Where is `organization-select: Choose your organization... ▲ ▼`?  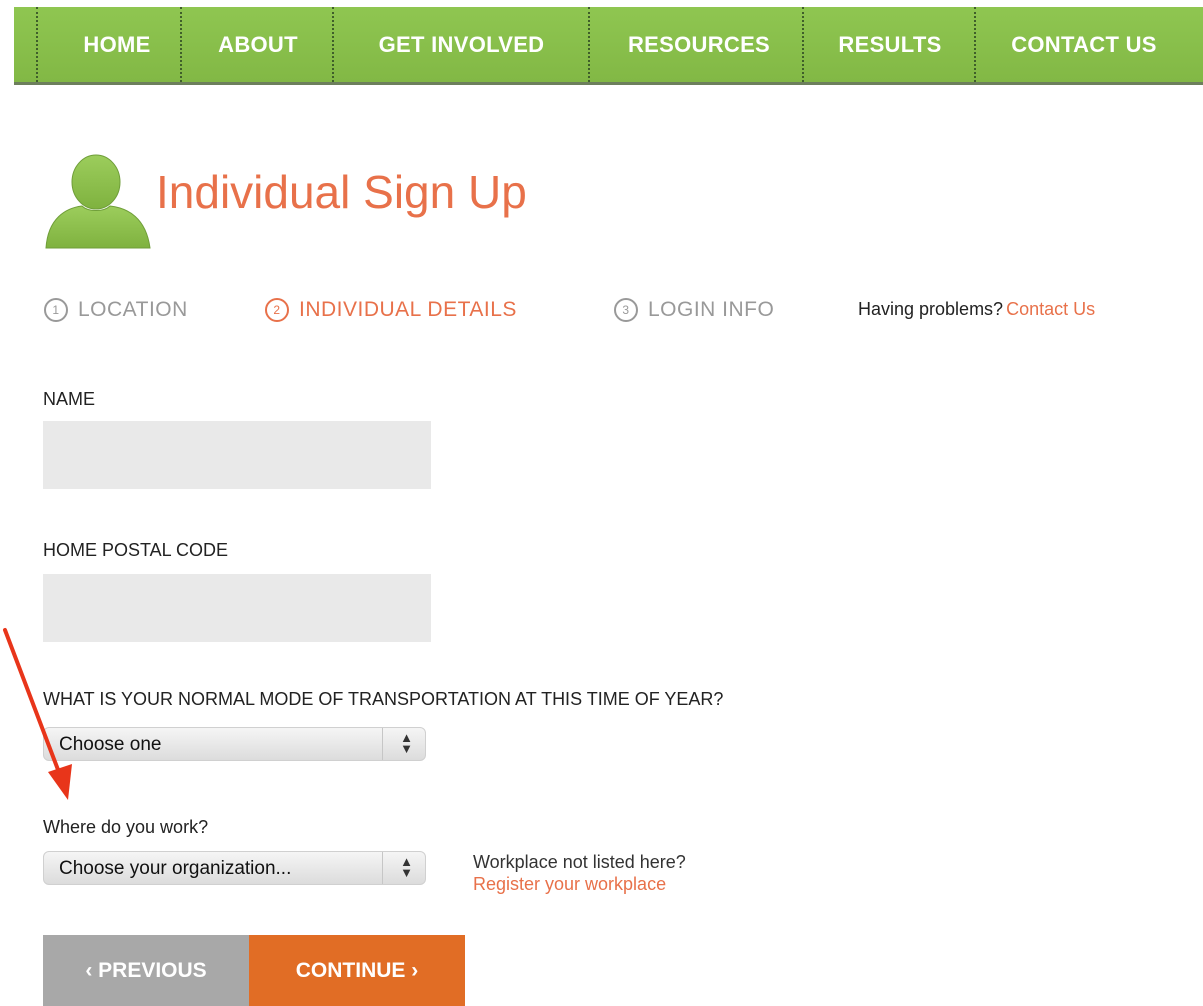 organization-select: Choose your organization... ▲ ▼ is located at coordinates (234, 868).